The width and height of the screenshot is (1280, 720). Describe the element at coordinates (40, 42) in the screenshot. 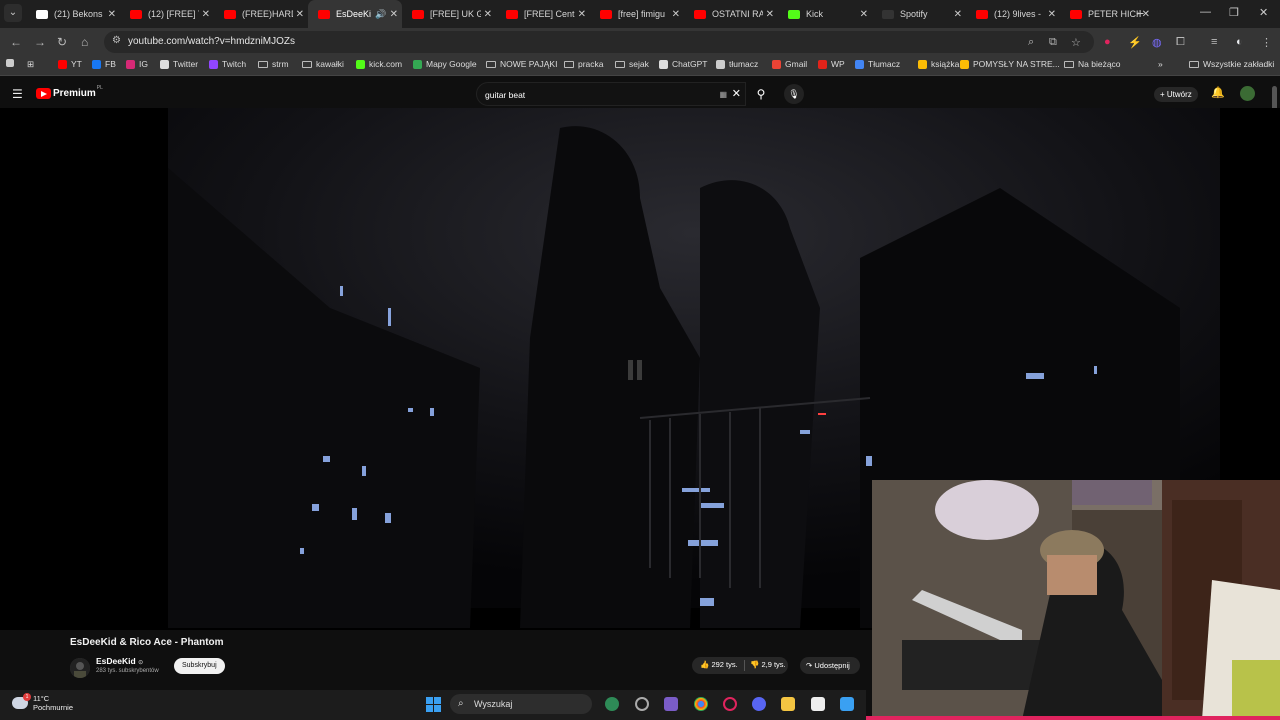

I see `forward-arrow-icon: →` at that location.